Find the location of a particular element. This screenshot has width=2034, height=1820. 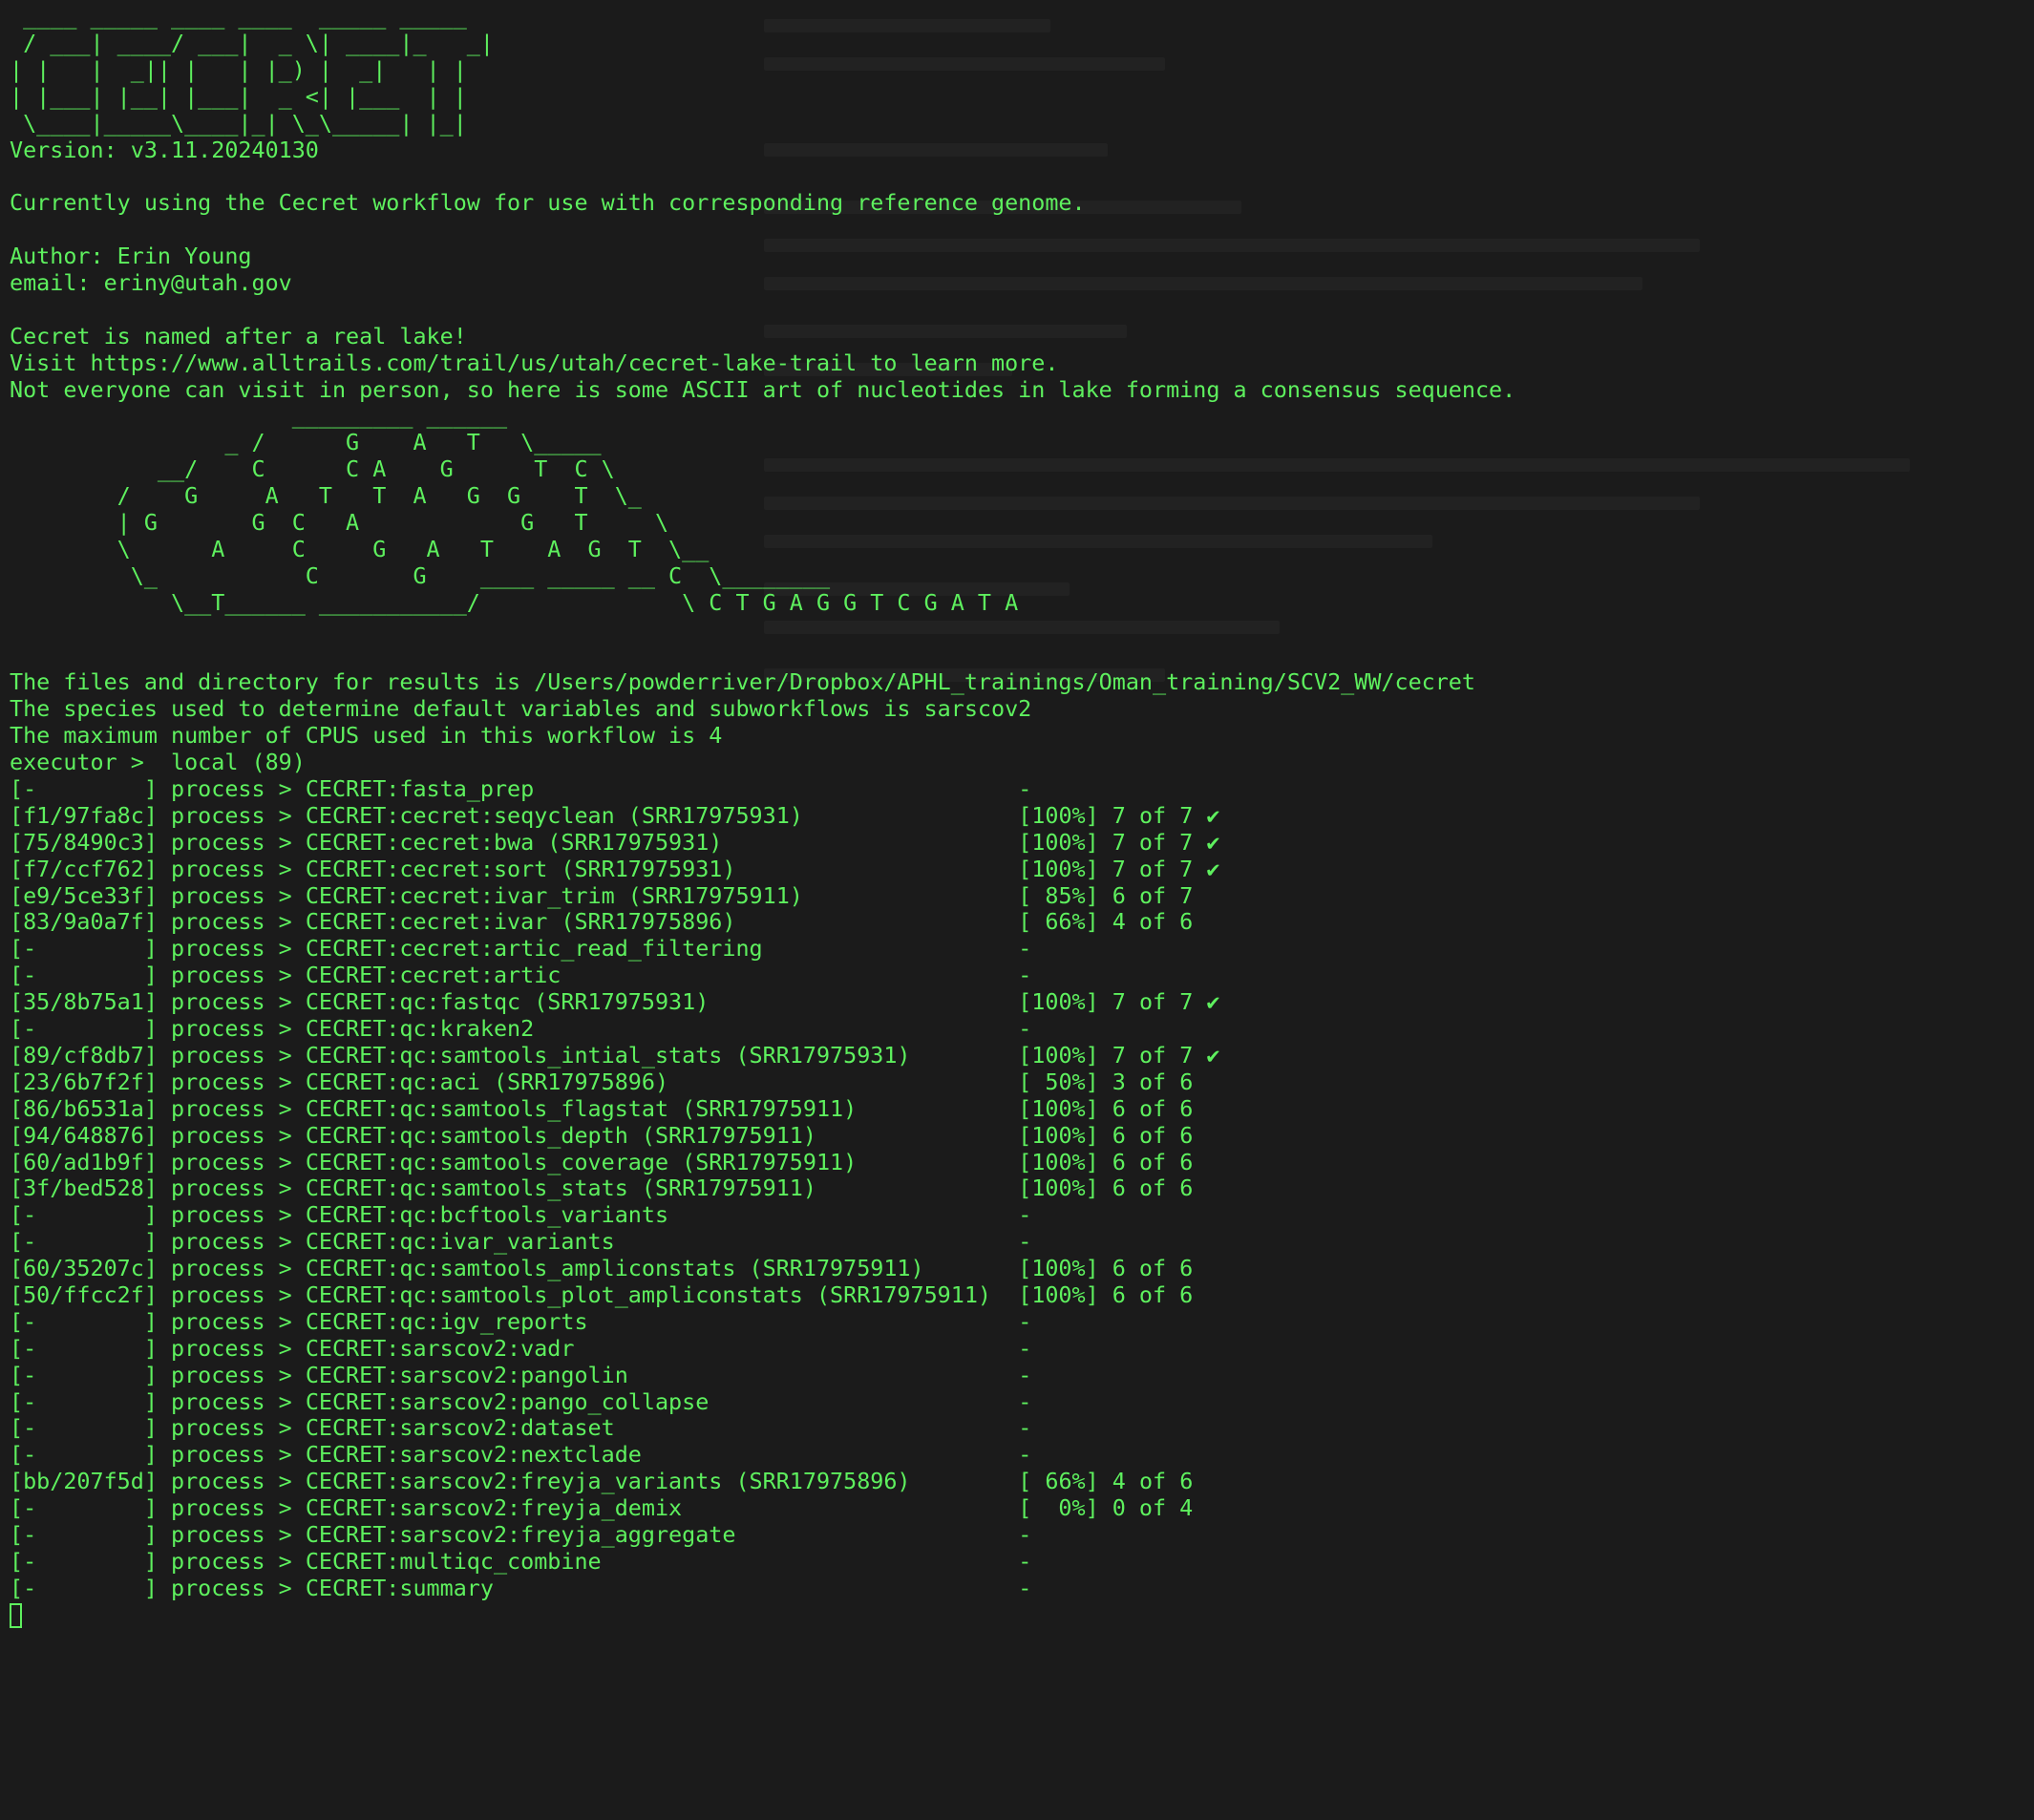

process-hash: [60/ad1b9f] is located at coordinates (84, 1161).